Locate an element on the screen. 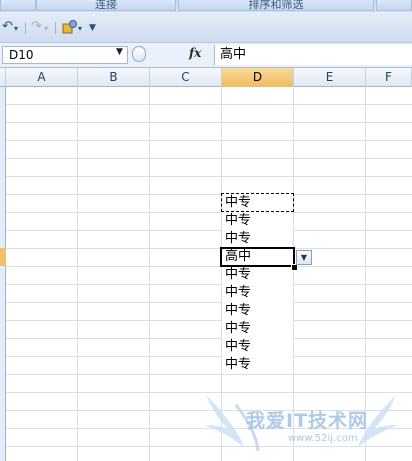 This screenshot has height=461, width=412. cell-d-8: 中专 is located at coordinates (257, 328).